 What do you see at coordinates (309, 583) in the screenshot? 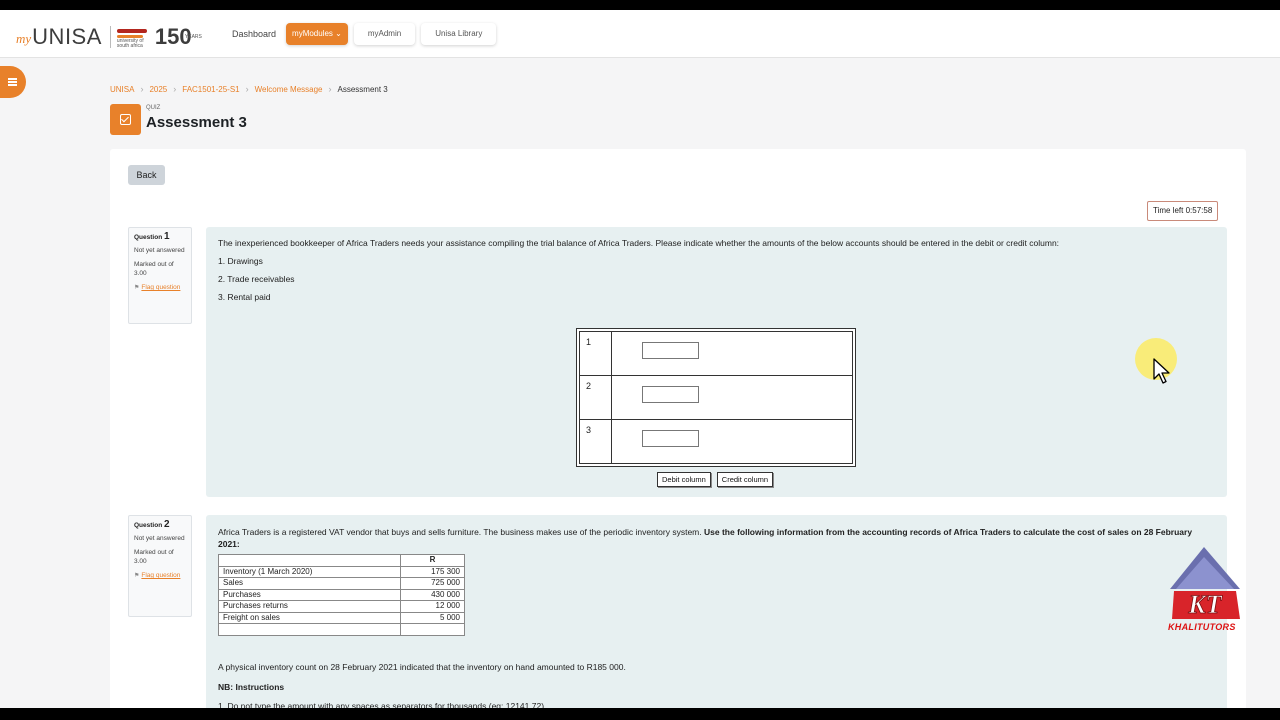
I see `table-cell: Sales` at bounding box center [309, 583].